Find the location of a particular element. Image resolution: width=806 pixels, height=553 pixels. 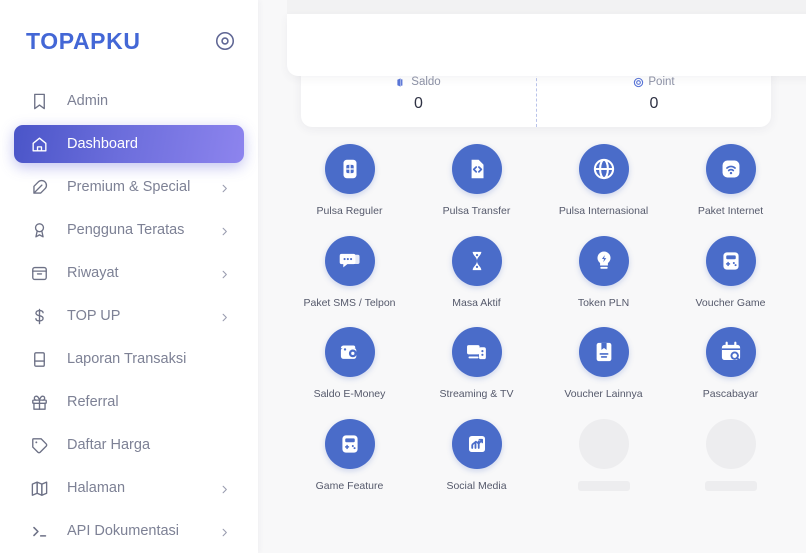

product-tile-label: Paket Internet is located at coordinates (730, 211).